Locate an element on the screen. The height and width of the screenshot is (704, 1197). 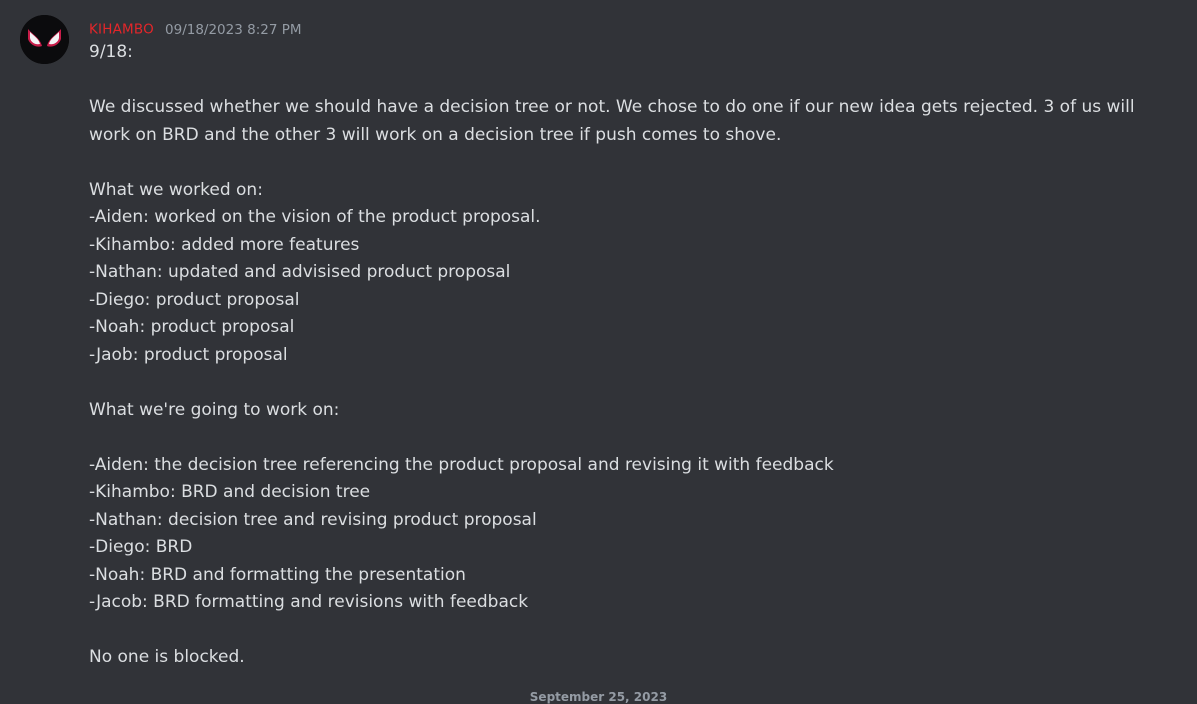
message-header: KIHAMBO 09/18/2023 8:27 PM is located at coordinates (195, 29).